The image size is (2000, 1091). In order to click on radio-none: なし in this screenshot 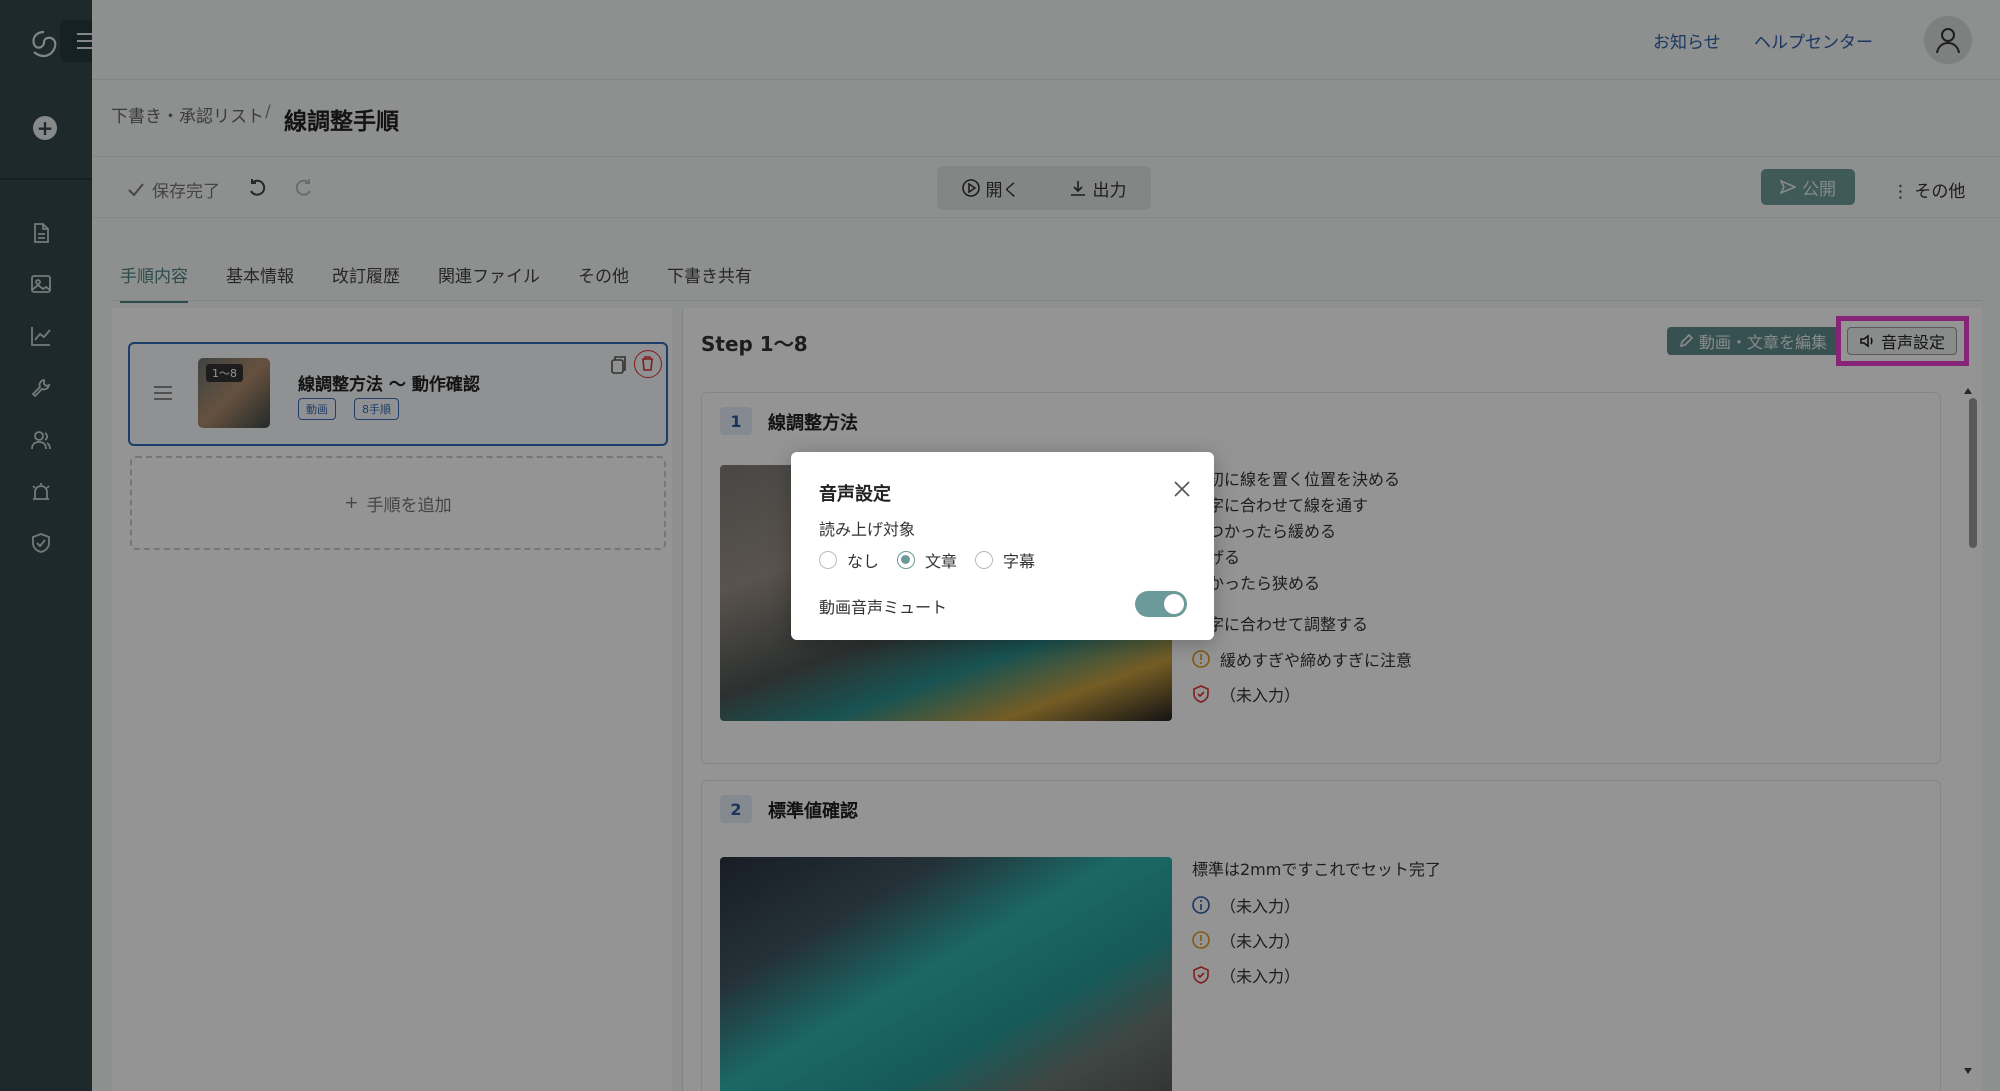, I will do `click(849, 560)`.